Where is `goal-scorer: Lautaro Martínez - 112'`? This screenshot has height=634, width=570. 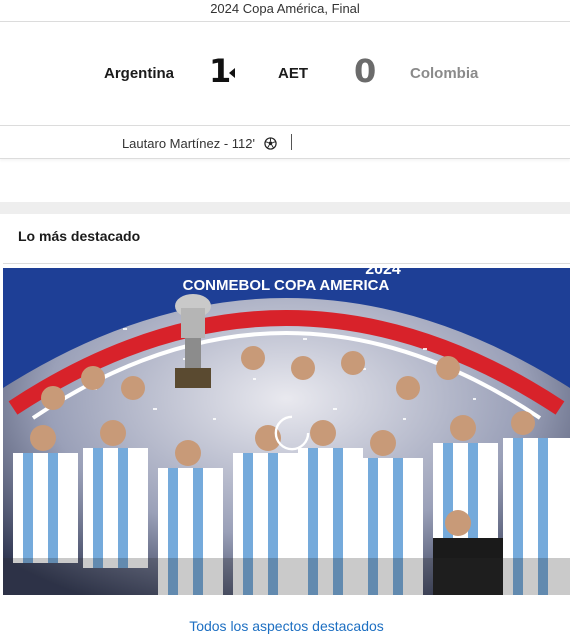
goal-scorer: Lautaro Martínez - 112' is located at coordinates (188, 143).